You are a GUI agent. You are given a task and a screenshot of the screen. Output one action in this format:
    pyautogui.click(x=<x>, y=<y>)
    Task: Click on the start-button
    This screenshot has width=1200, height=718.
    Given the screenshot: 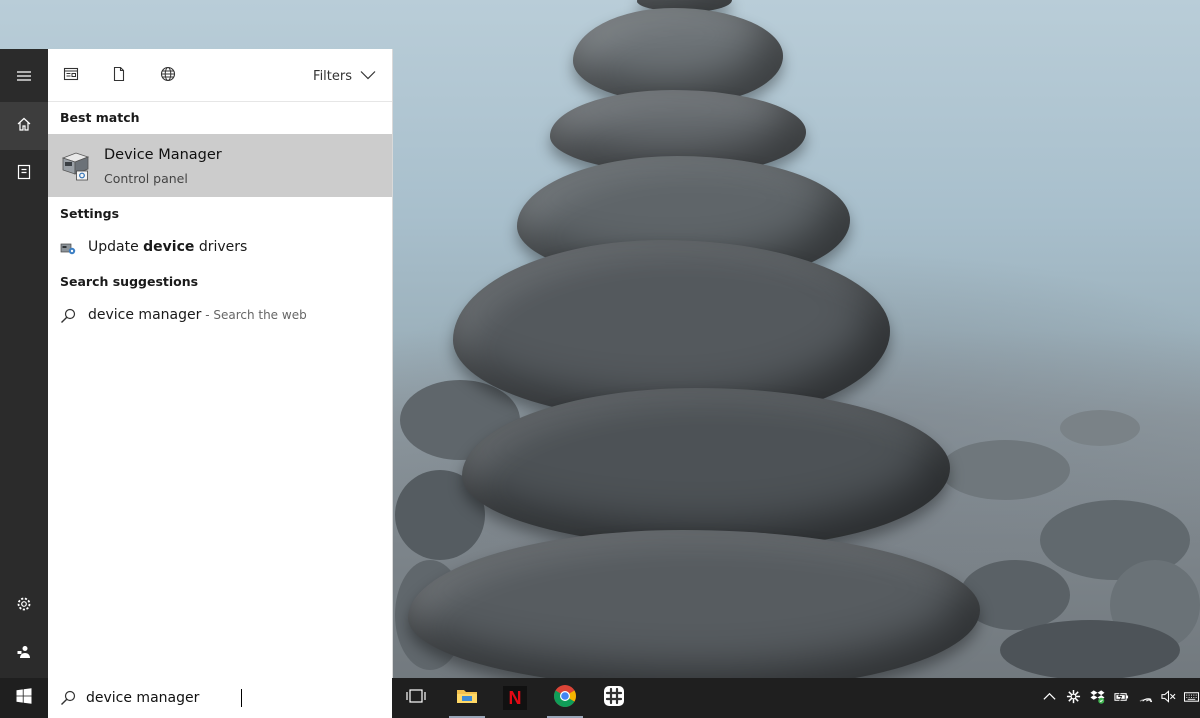 What is the action you would take?
    pyautogui.click(x=24, y=698)
    